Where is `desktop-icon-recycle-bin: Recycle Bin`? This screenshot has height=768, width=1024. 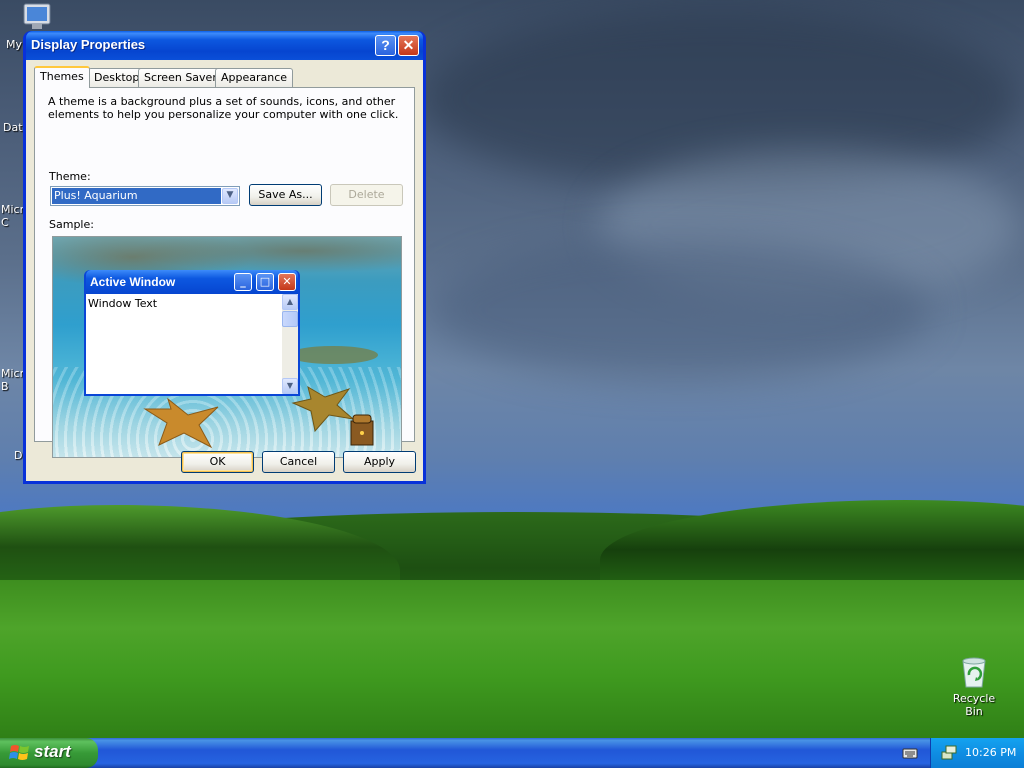
desktop-icon-recycle-bin: Recycle Bin is located at coordinates (974, 686).